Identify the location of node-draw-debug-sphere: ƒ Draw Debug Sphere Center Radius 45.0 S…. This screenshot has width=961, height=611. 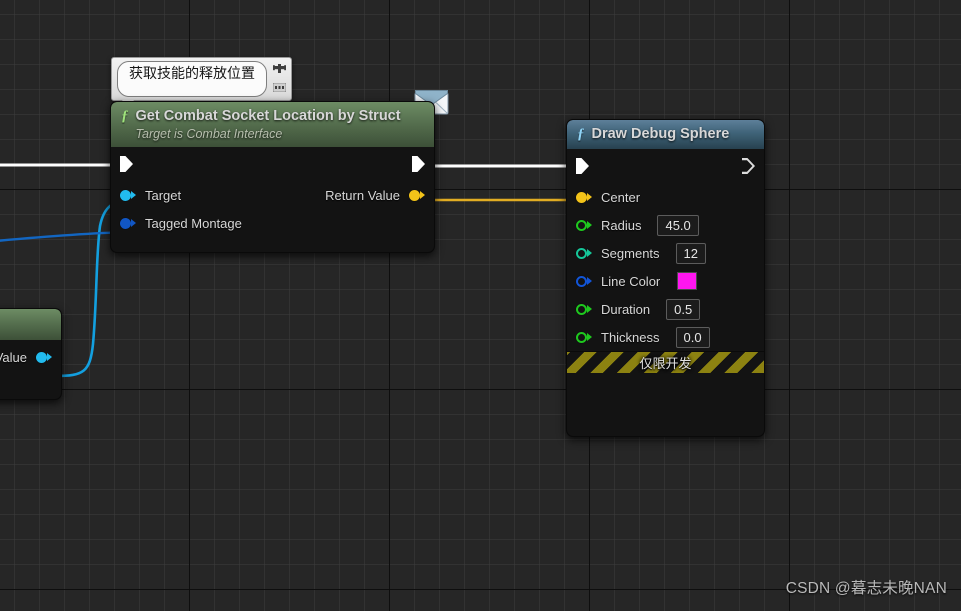
(665, 278).